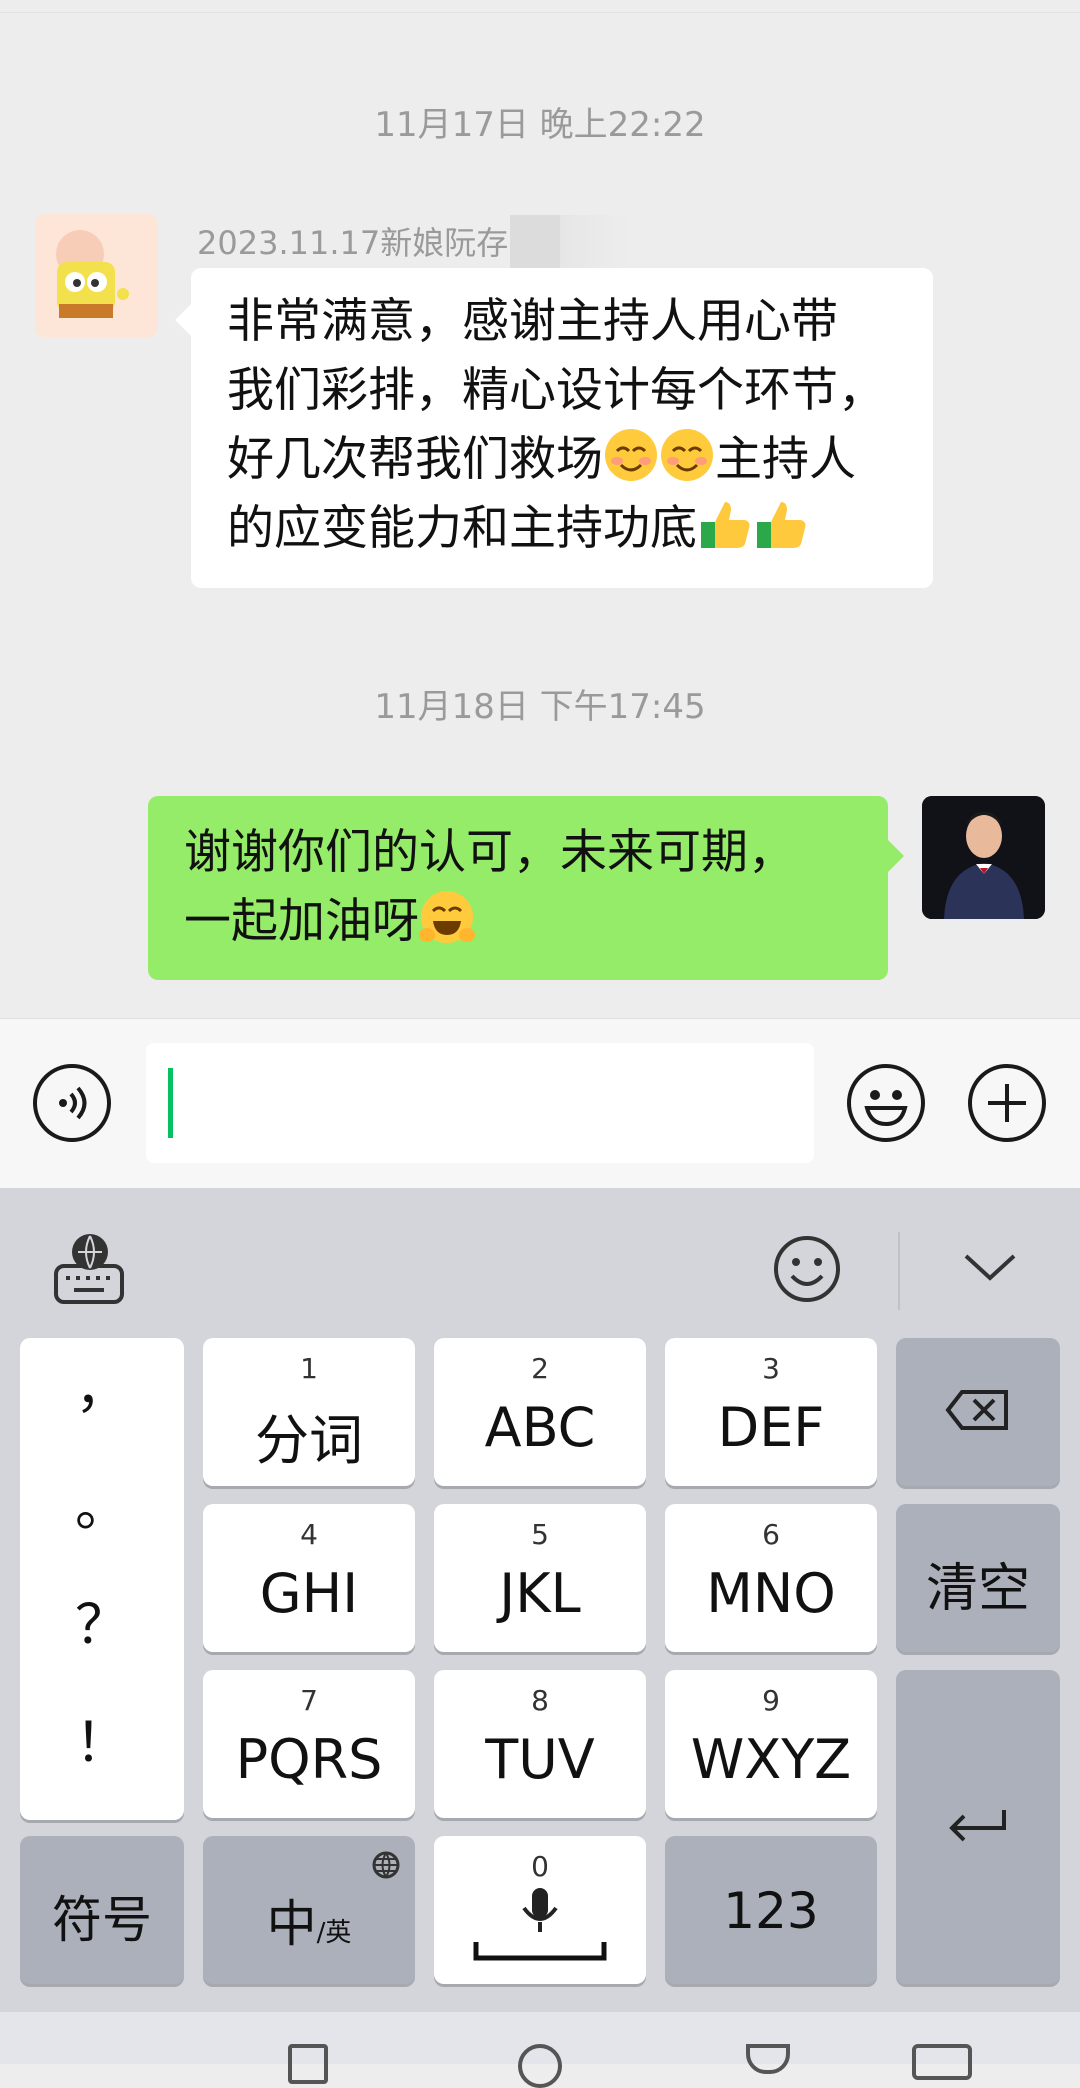  I want to click on key-8: 8 TUV, so click(540, 1744).